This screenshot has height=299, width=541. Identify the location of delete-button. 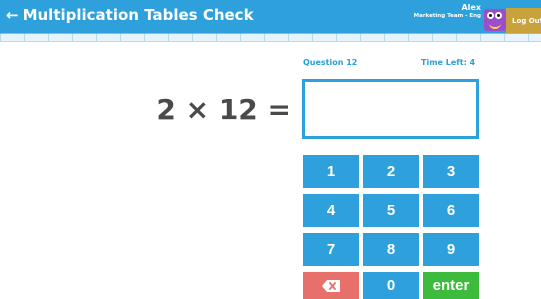
(331, 285).